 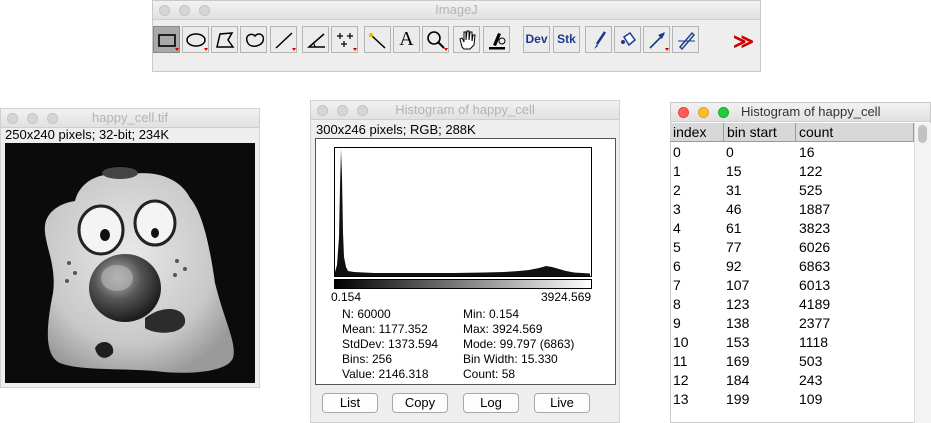 What do you see at coordinates (738, 380) in the screenshot?
I see `cell-bin-start: 184` at bounding box center [738, 380].